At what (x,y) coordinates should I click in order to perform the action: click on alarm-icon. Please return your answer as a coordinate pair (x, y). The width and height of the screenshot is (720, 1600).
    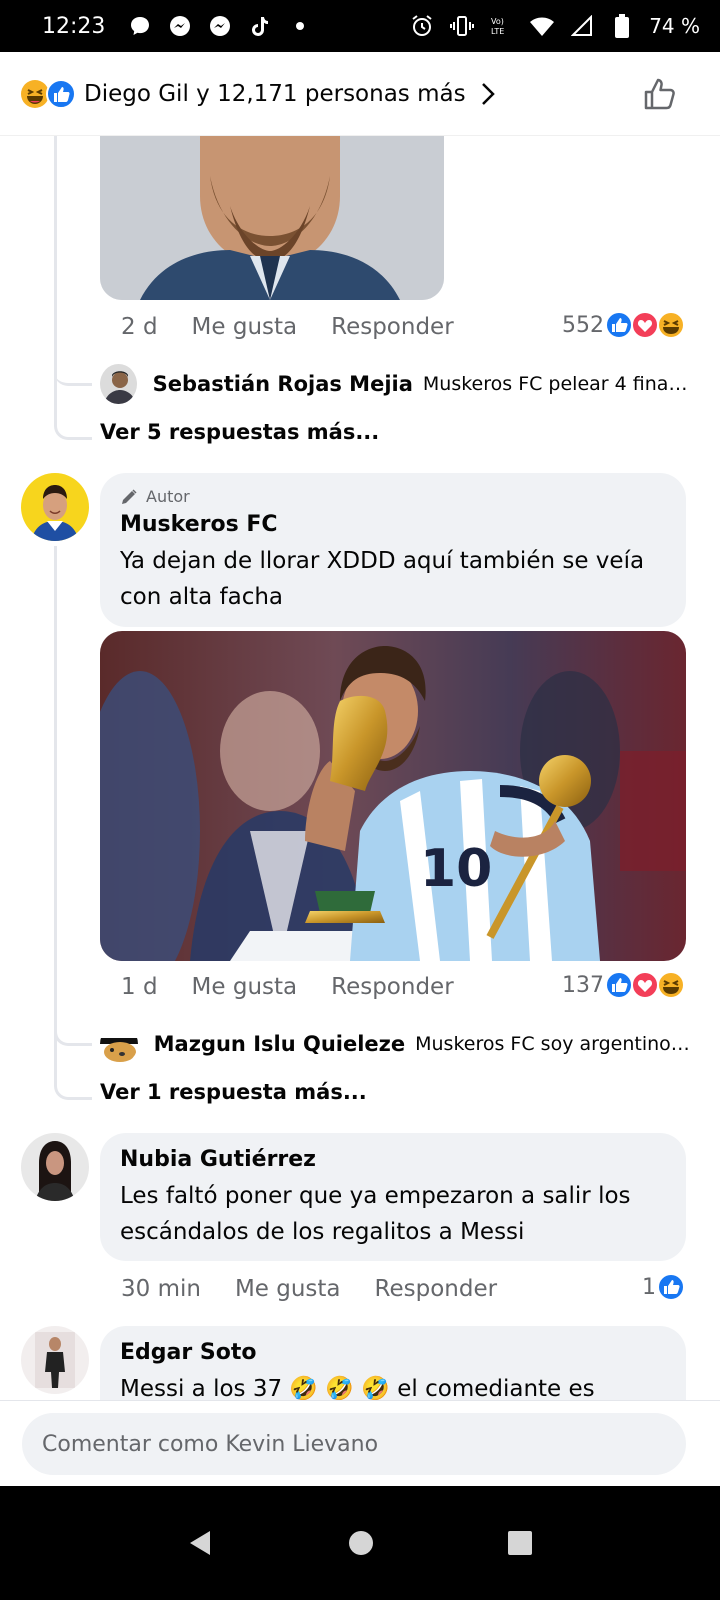
    Looking at the image, I should click on (422, 26).